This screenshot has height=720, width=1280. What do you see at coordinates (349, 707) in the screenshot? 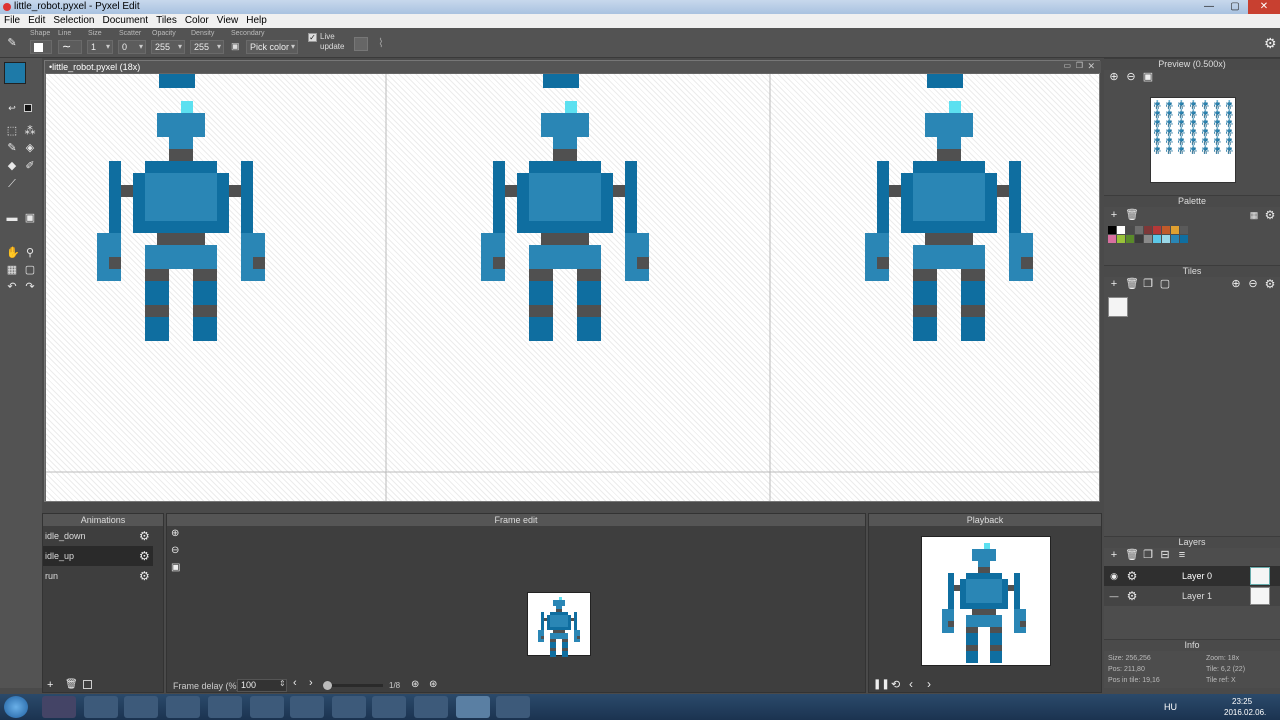
I see `editor-icon` at bounding box center [349, 707].